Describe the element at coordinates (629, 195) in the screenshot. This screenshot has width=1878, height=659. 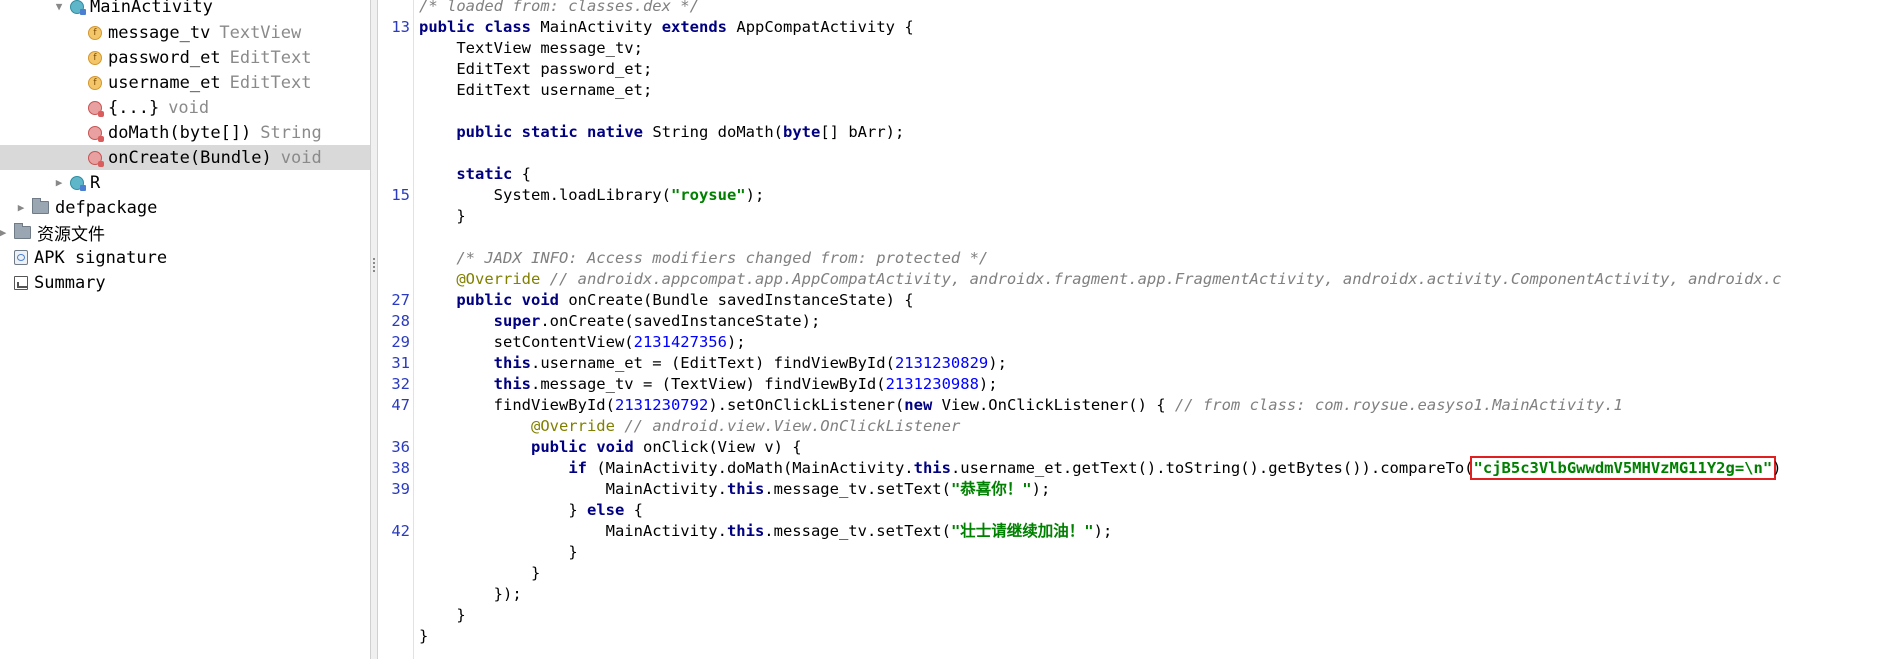
I see `code-line: System.loadLibrary("roysue");` at that location.